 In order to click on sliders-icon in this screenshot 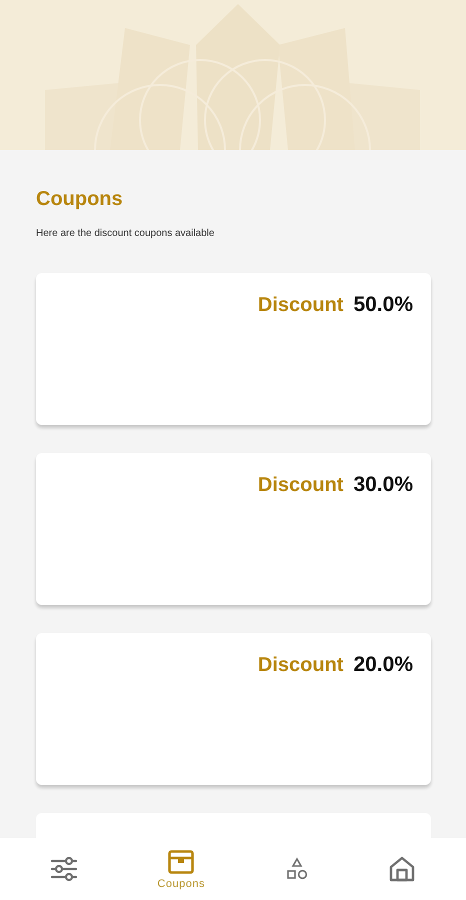, I will do `click(64, 869)`.